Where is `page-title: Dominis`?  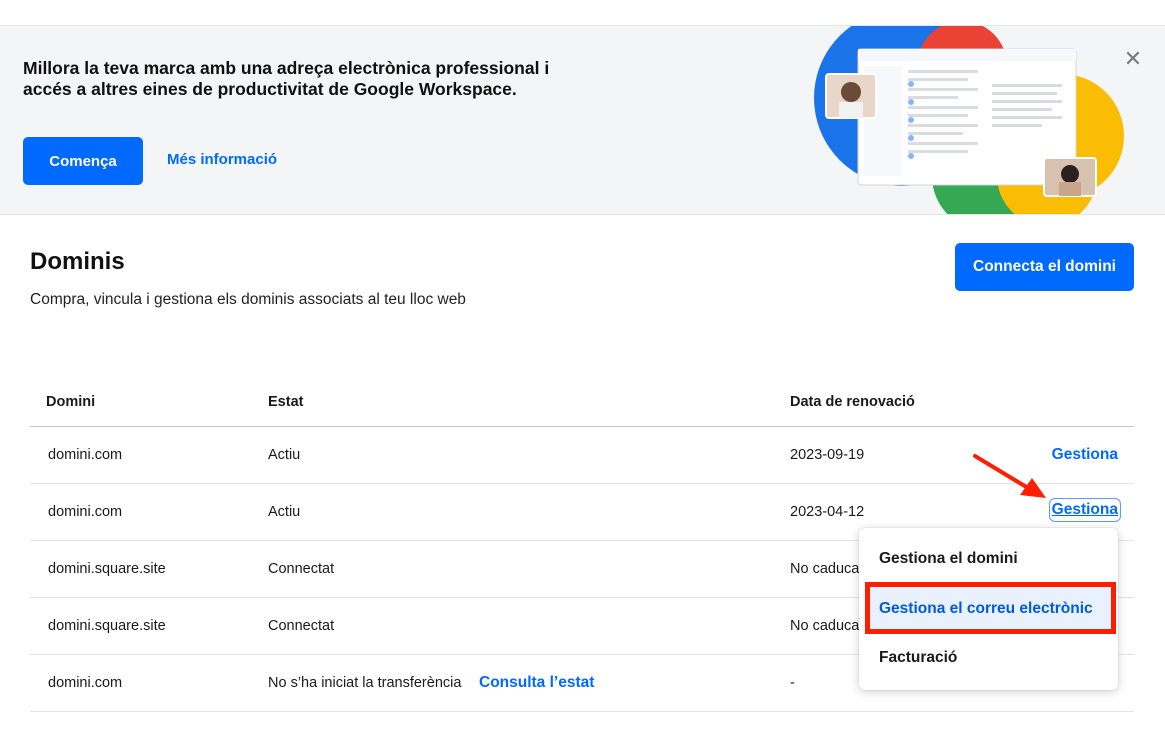 page-title: Dominis is located at coordinates (77, 261).